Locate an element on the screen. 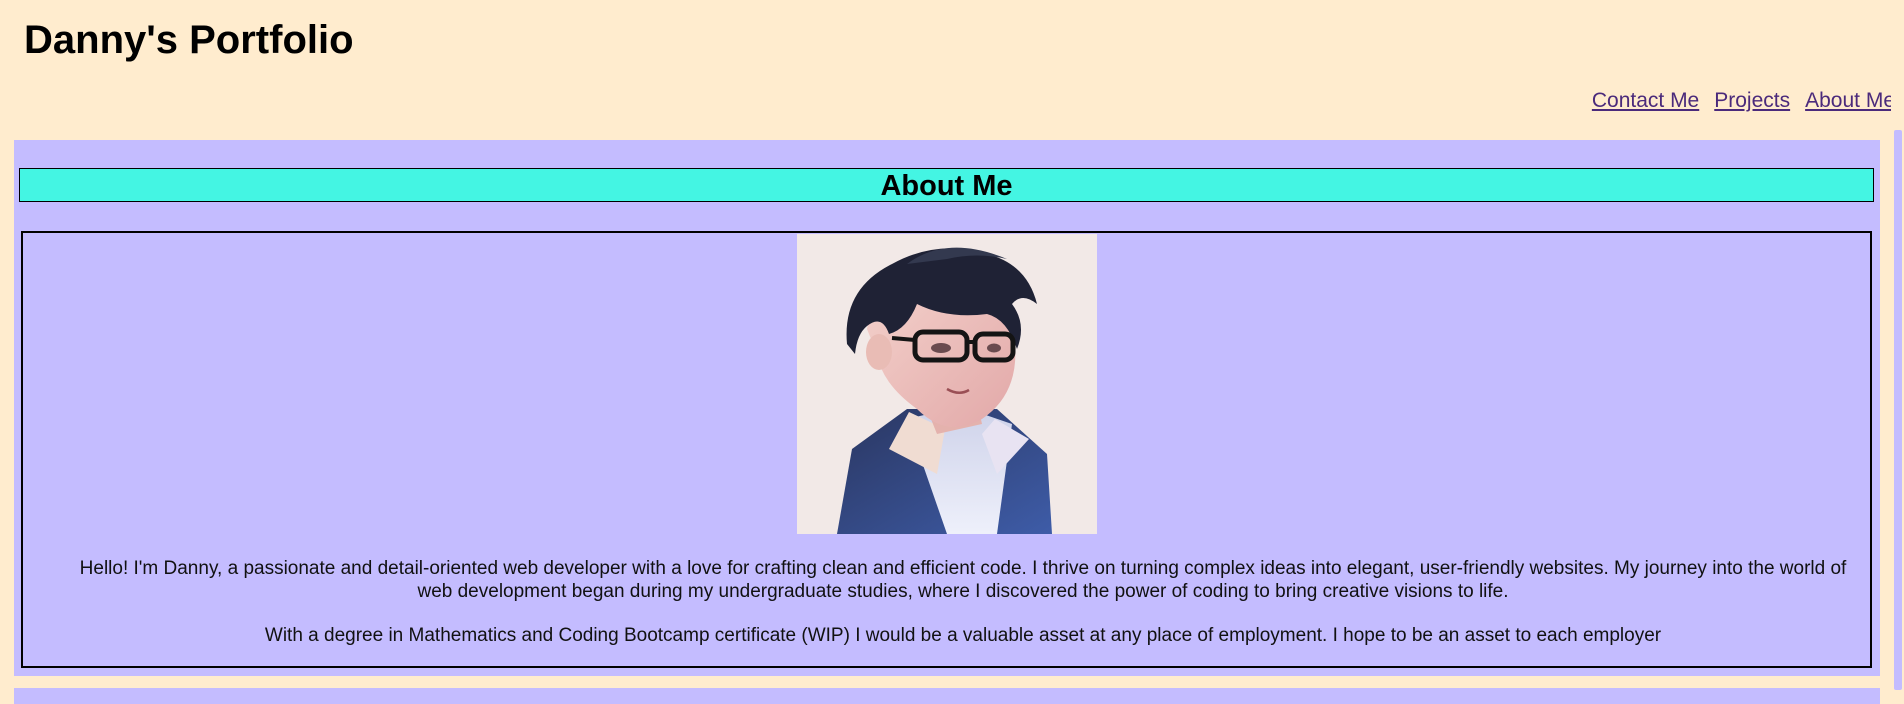  about-heading: About Me is located at coordinates (946, 185).